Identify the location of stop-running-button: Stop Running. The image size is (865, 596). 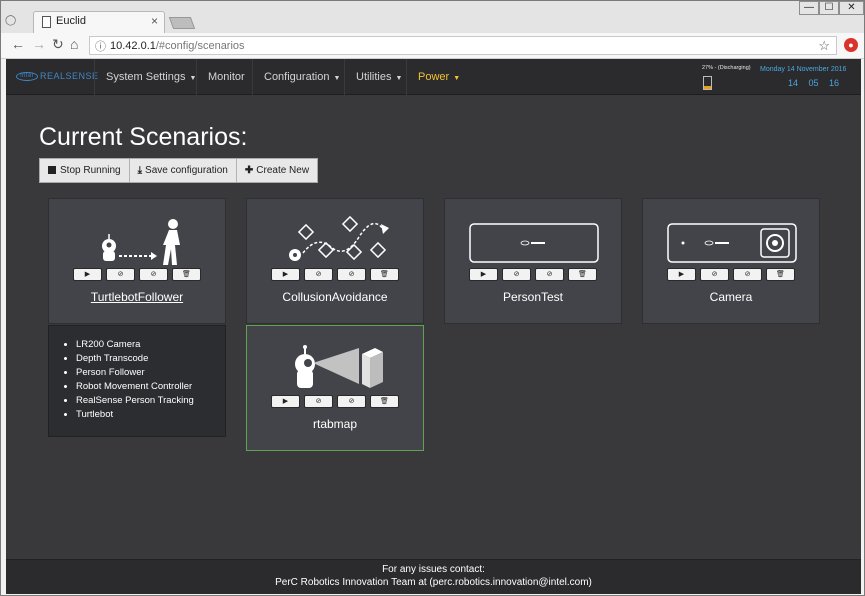
(85, 170).